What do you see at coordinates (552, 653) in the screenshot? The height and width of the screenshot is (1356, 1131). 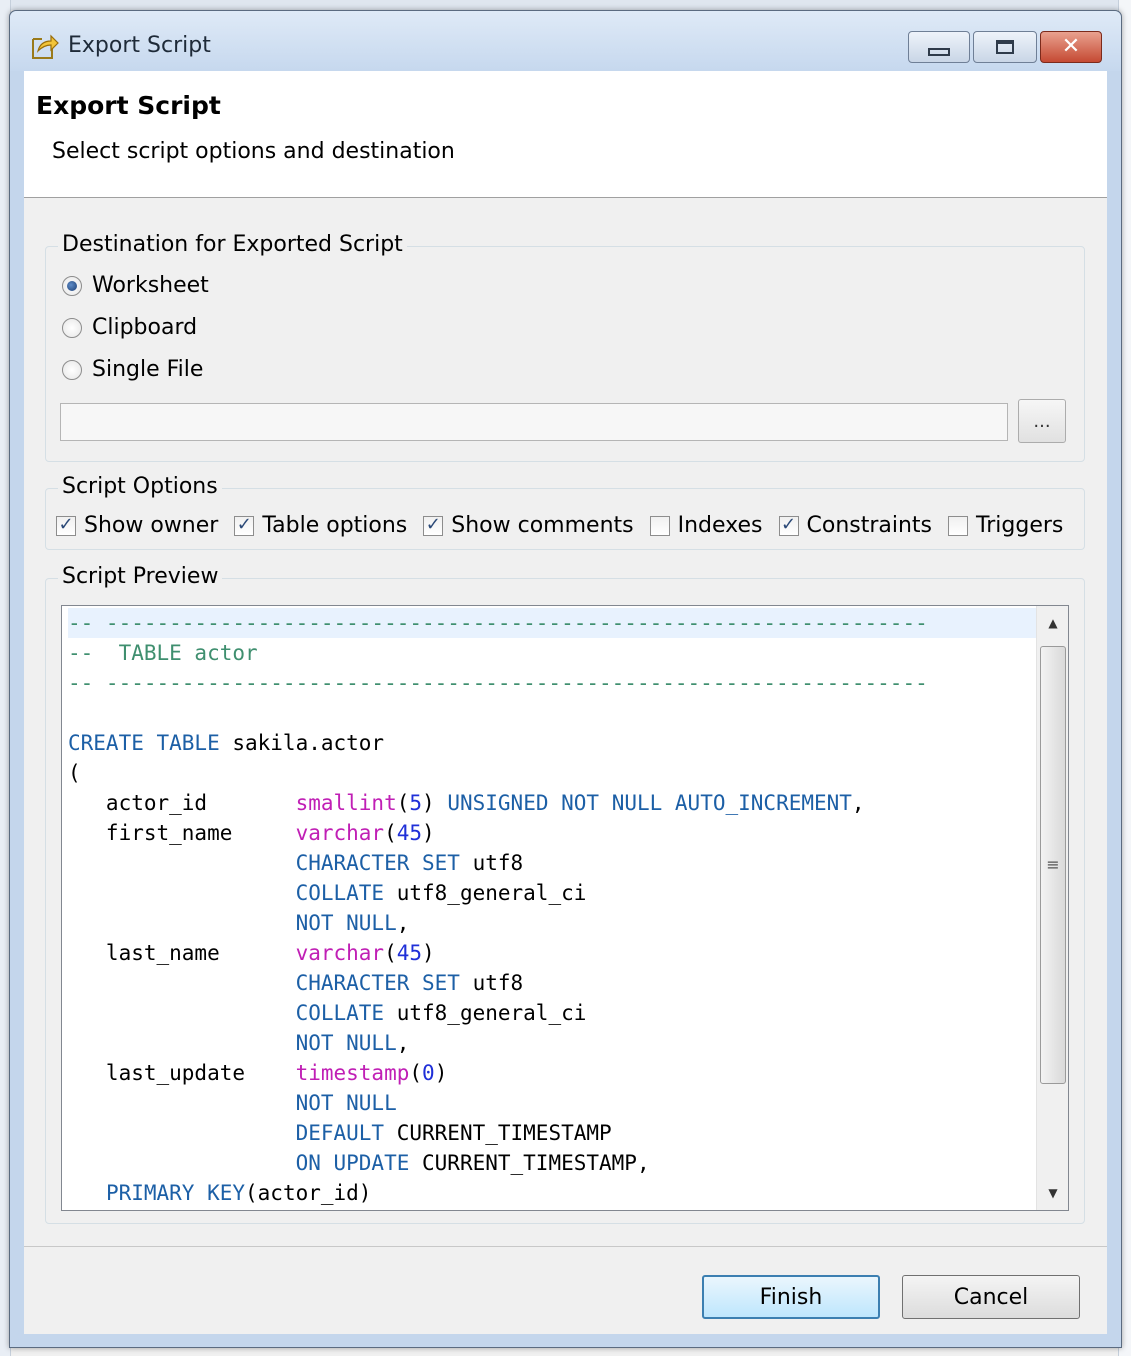 I see `code-line: -- TABLE actor` at bounding box center [552, 653].